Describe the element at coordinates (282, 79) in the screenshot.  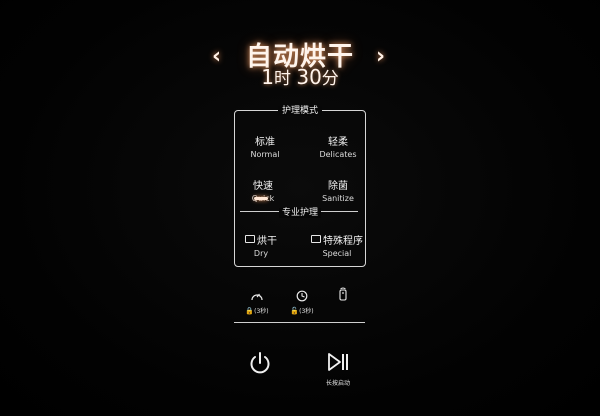
I see `time-hour-unit: 时` at that location.